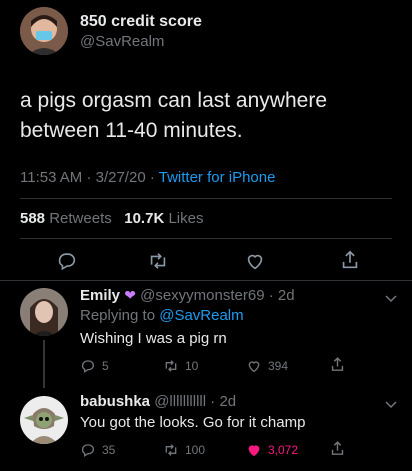 The image size is (412, 471). I want to click on reply-header: Emily ❤ @sexyymonster69 · 2d, so click(187, 295).